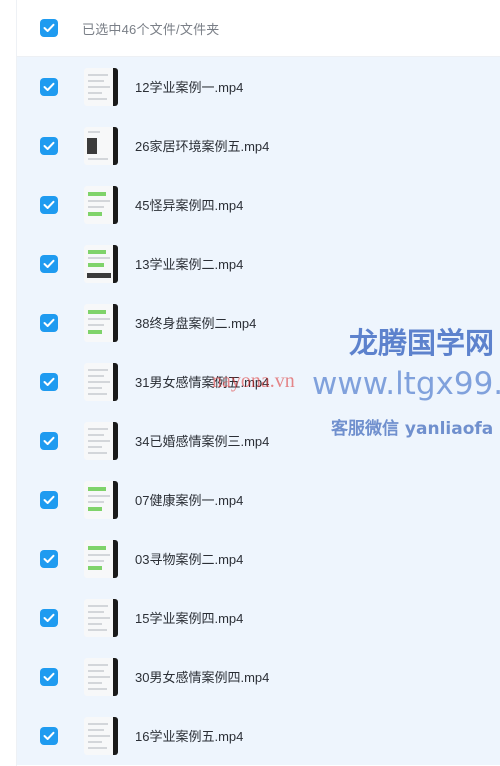  Describe the element at coordinates (189, 263) in the screenshot. I see `file-name: 13学业案例二.mp4` at that location.